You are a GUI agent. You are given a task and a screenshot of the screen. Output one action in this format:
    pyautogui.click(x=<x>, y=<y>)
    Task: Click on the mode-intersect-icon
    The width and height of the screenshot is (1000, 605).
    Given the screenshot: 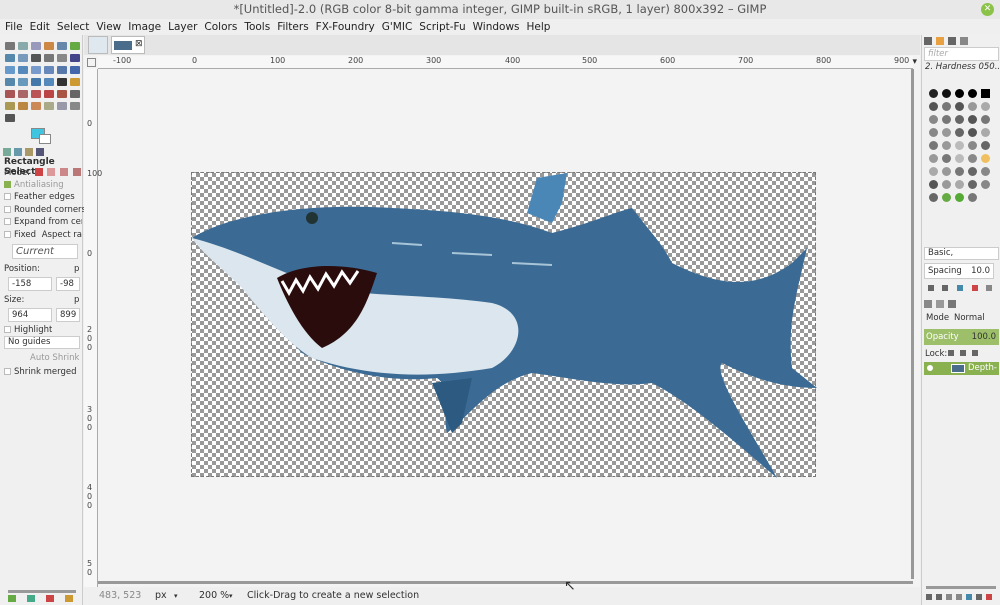 What is the action you would take?
    pyautogui.click(x=76, y=172)
    